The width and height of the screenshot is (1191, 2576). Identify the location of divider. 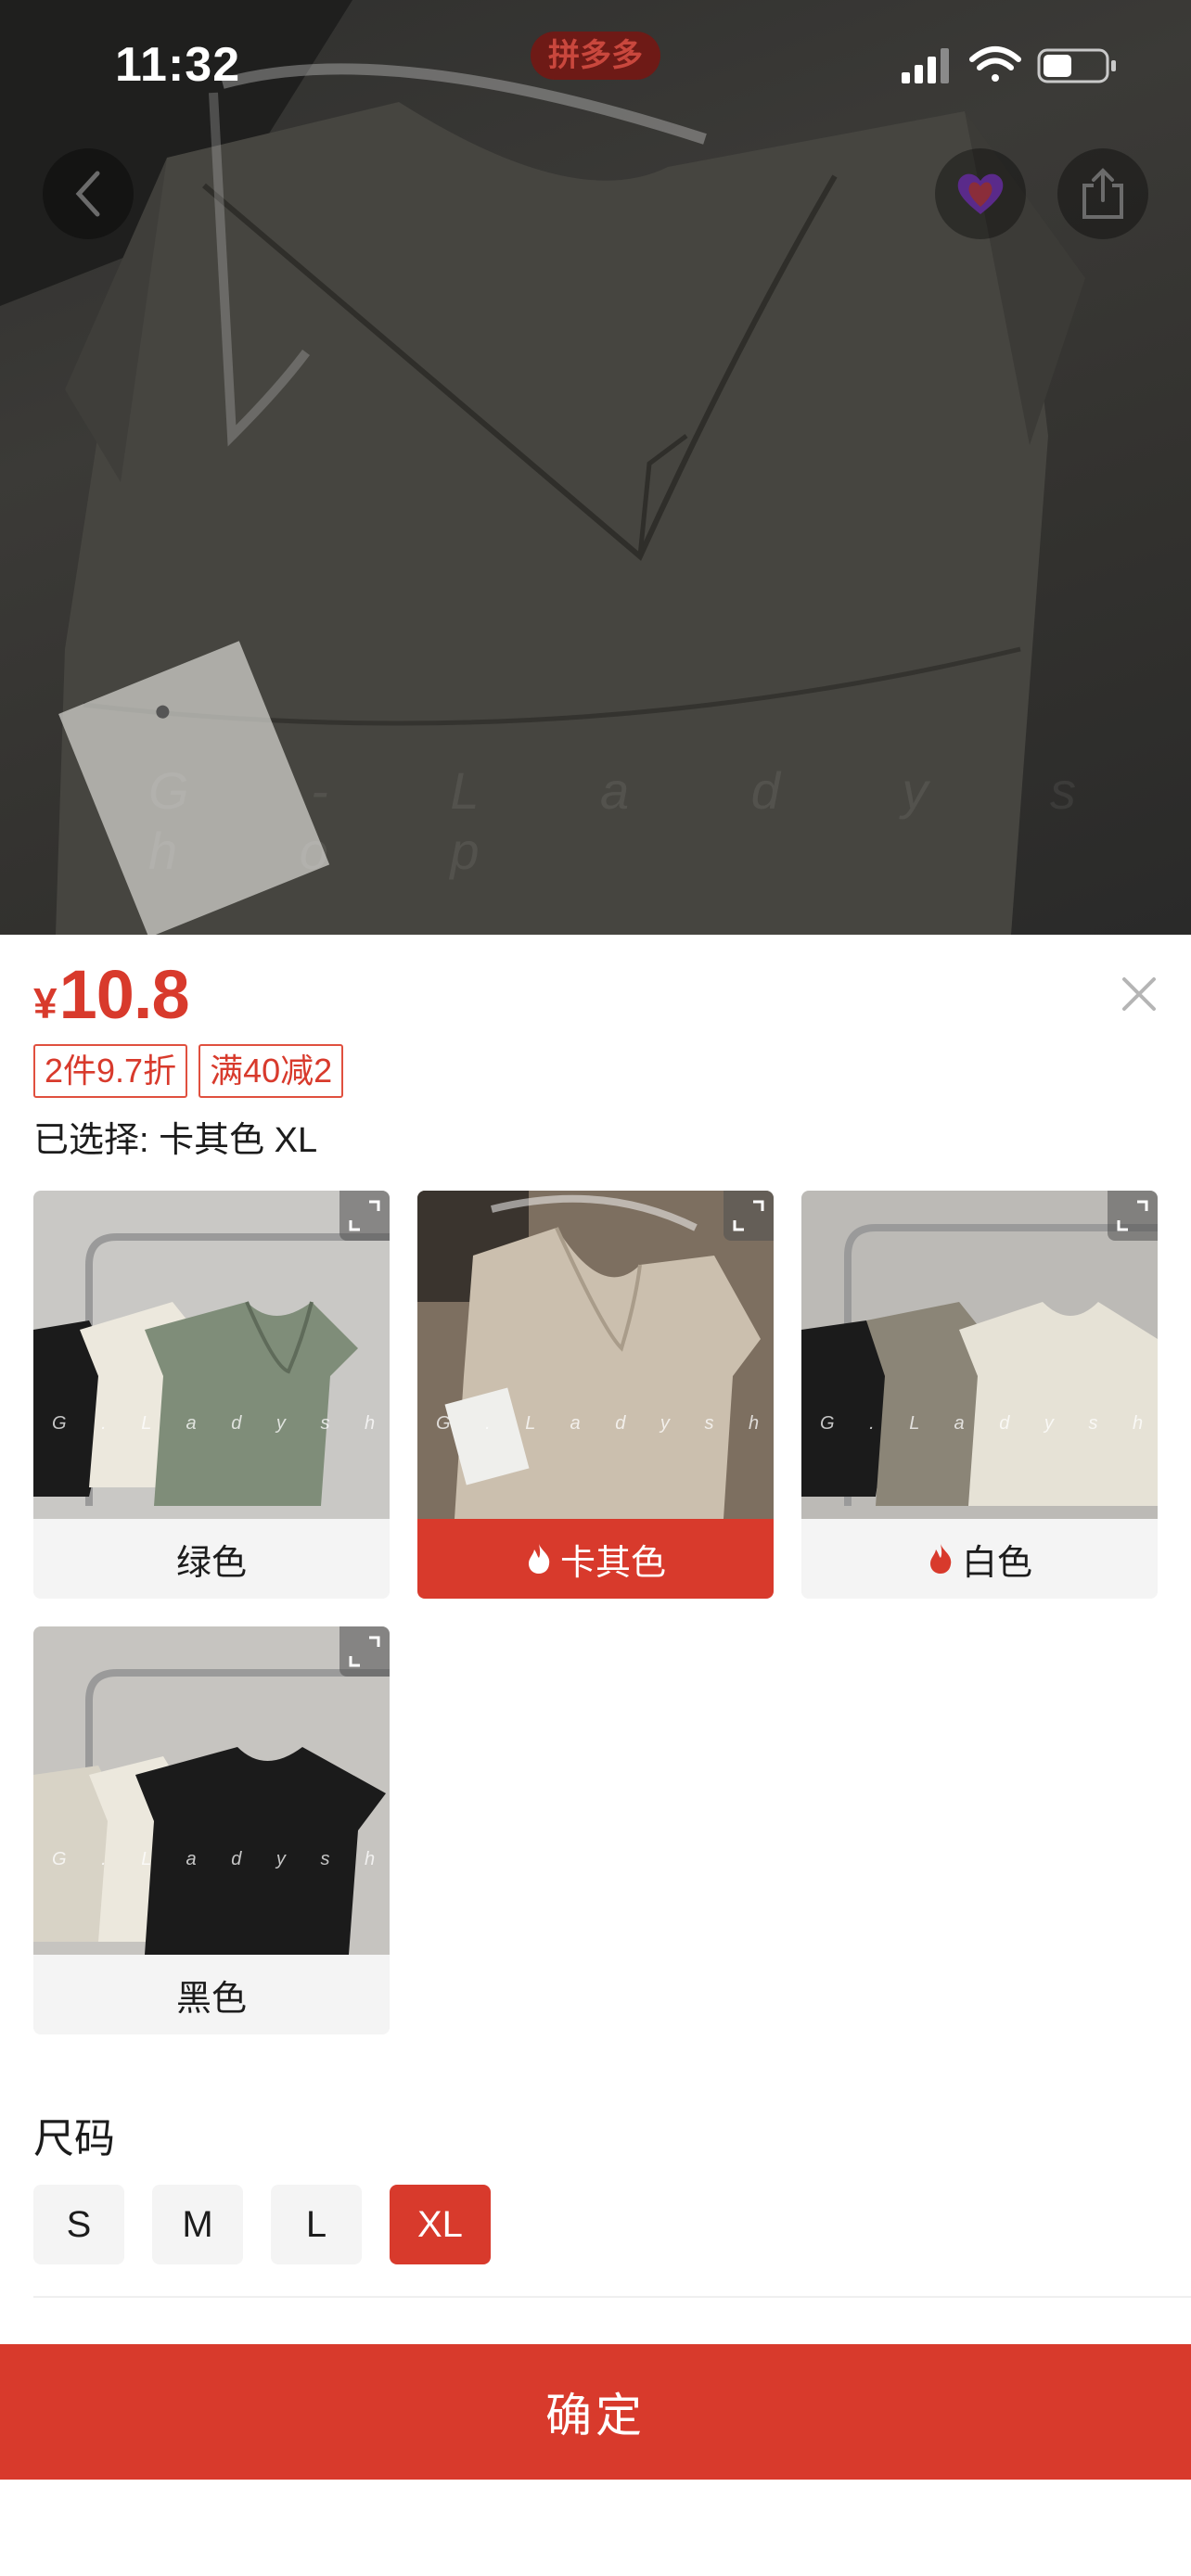
(612, 2297).